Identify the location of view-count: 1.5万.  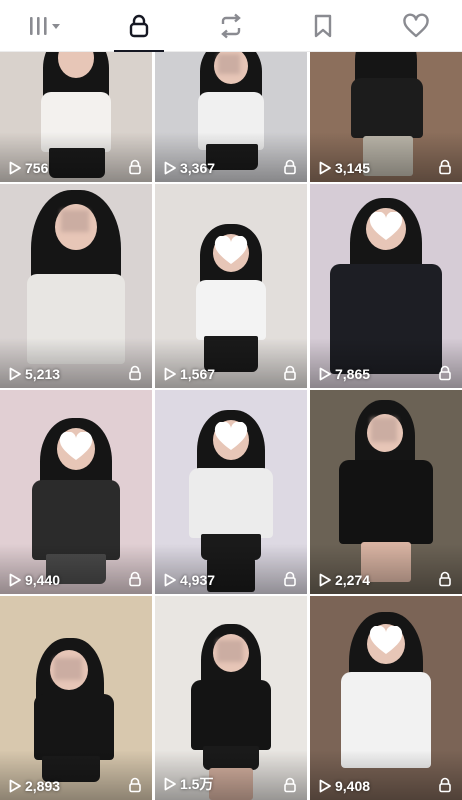
(188, 784).